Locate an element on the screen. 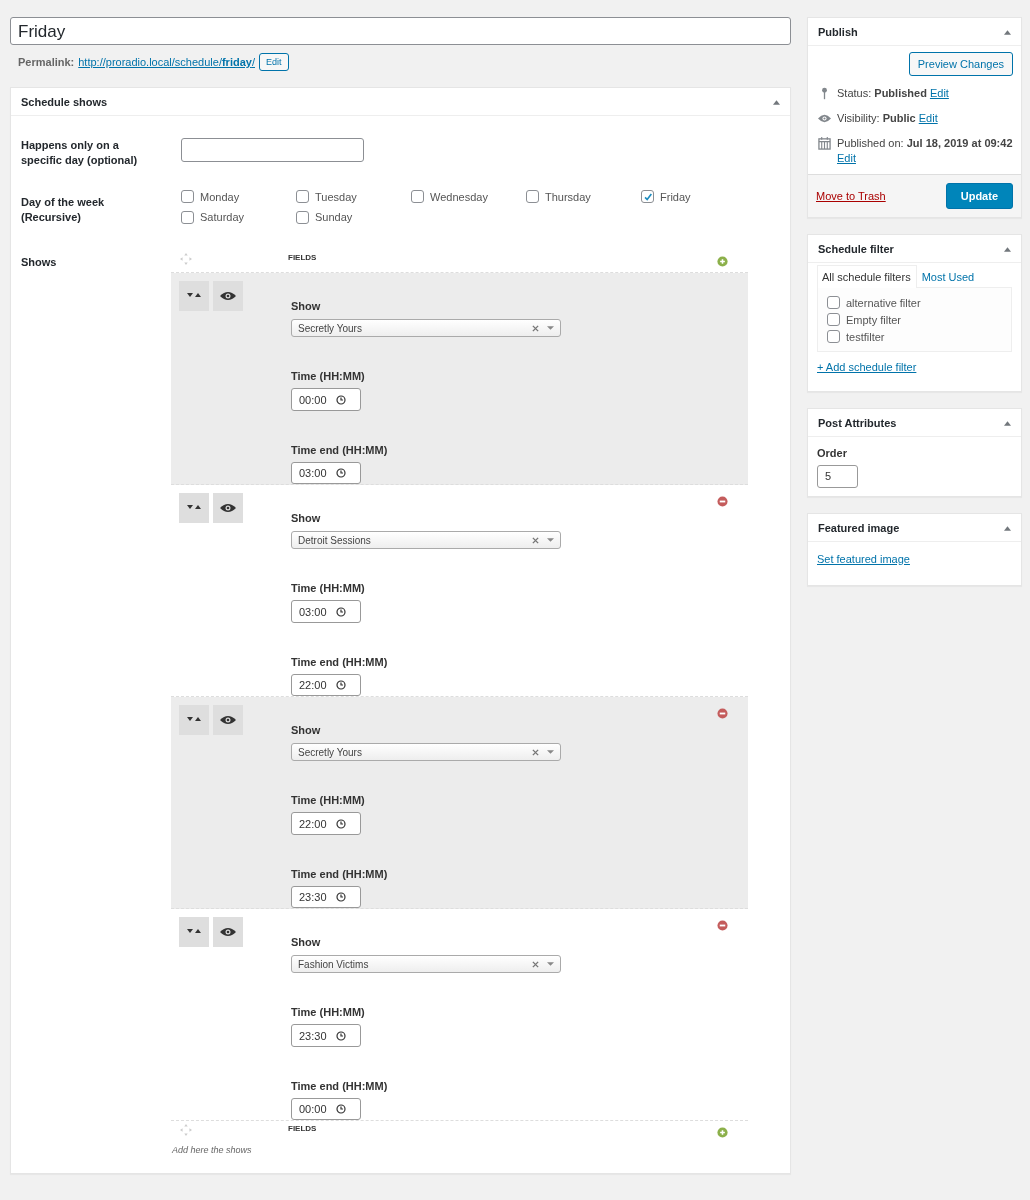  edit-button: Edit is located at coordinates (274, 62).